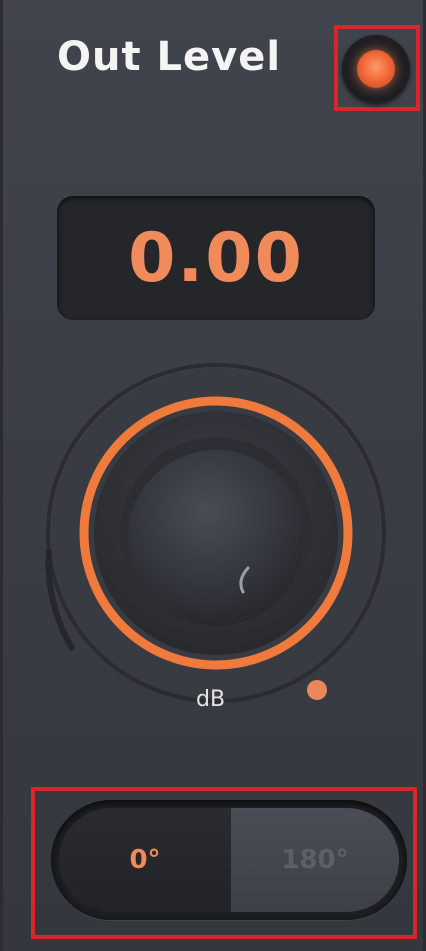  I want to click on value-readout: 0.00, so click(216, 258).